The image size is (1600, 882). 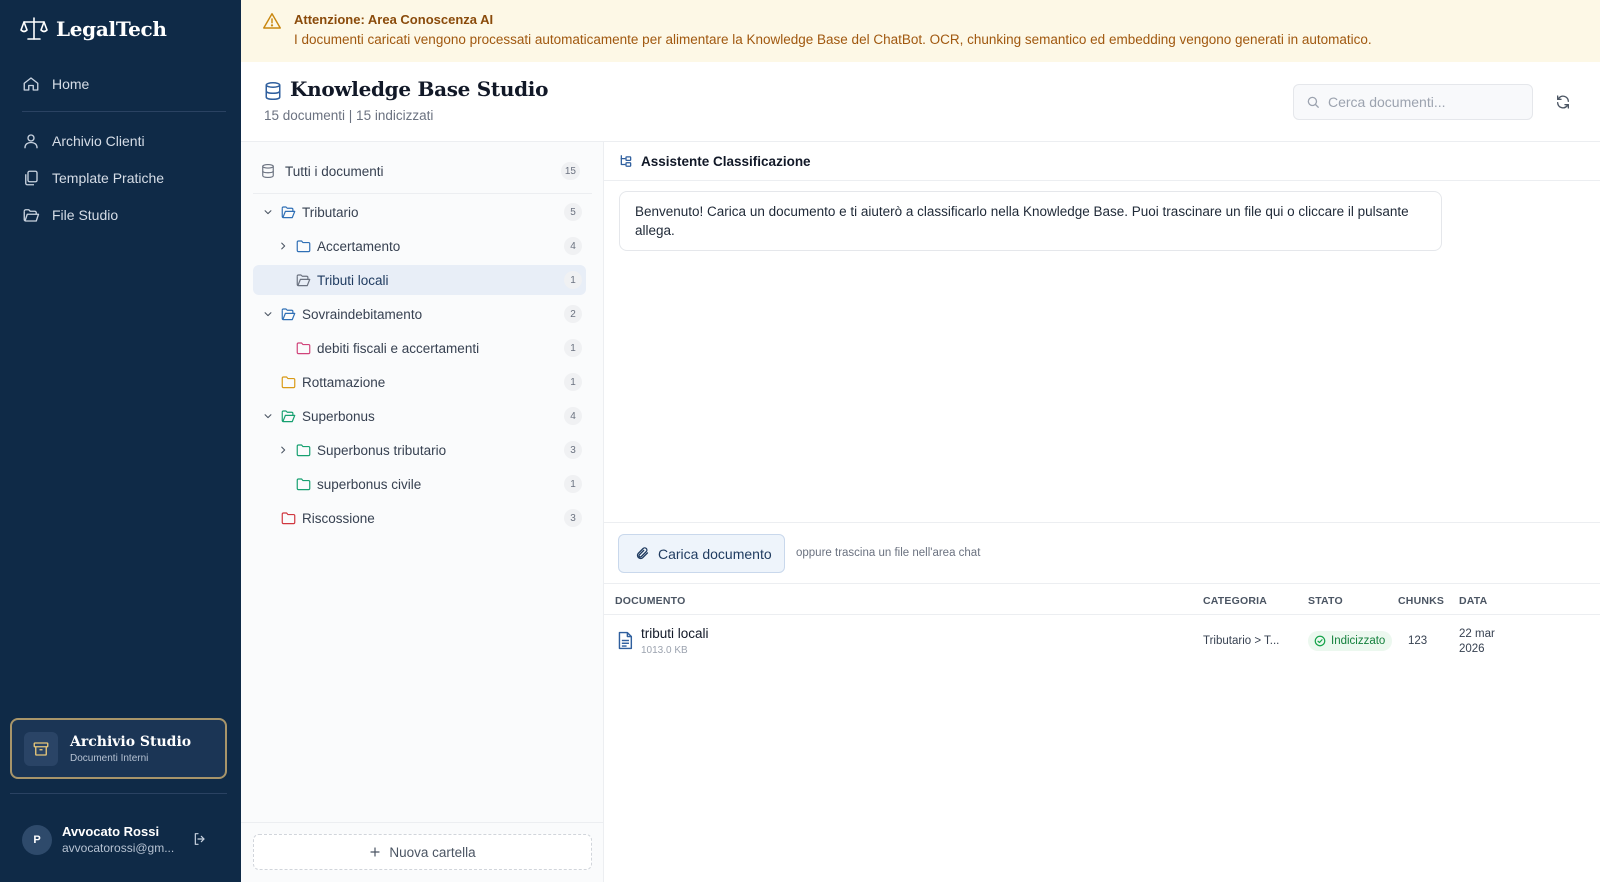 What do you see at coordinates (419, 246) in the screenshot?
I see `tree-folder-item: Accertamento 4` at bounding box center [419, 246].